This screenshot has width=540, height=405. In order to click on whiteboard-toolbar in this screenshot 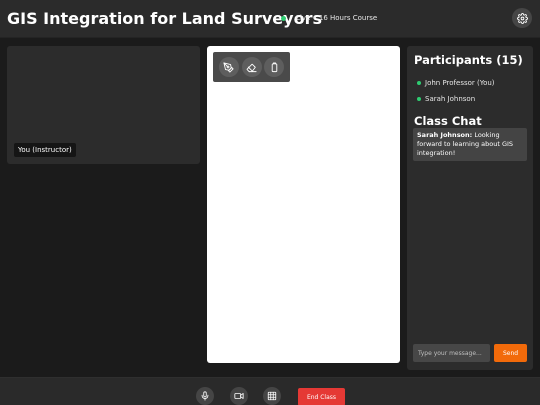, I will do `click(251, 67)`.